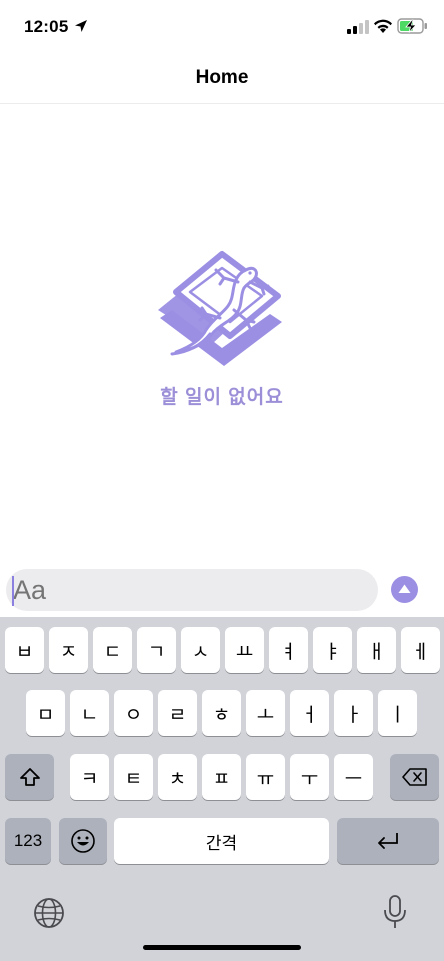  I want to click on numbers-key: 123, so click(28, 841).